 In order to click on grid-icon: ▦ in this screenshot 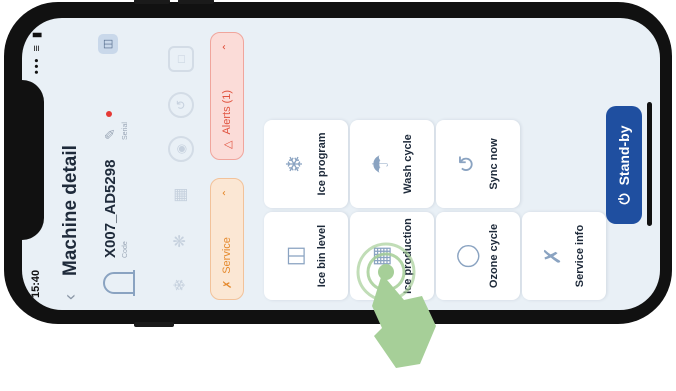, I will do `click(180, 195)`.